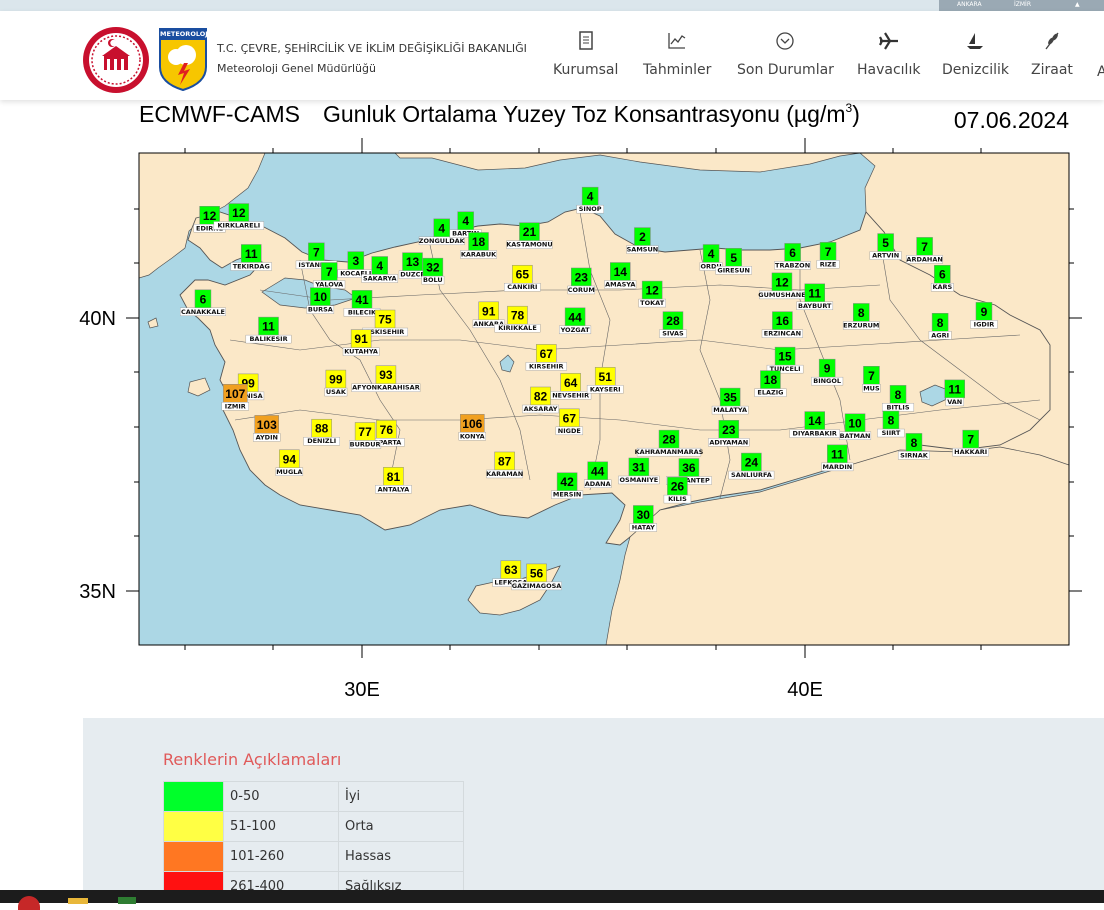 This screenshot has width=1104, height=910. What do you see at coordinates (585, 40) in the screenshot?
I see `document-icon` at bounding box center [585, 40].